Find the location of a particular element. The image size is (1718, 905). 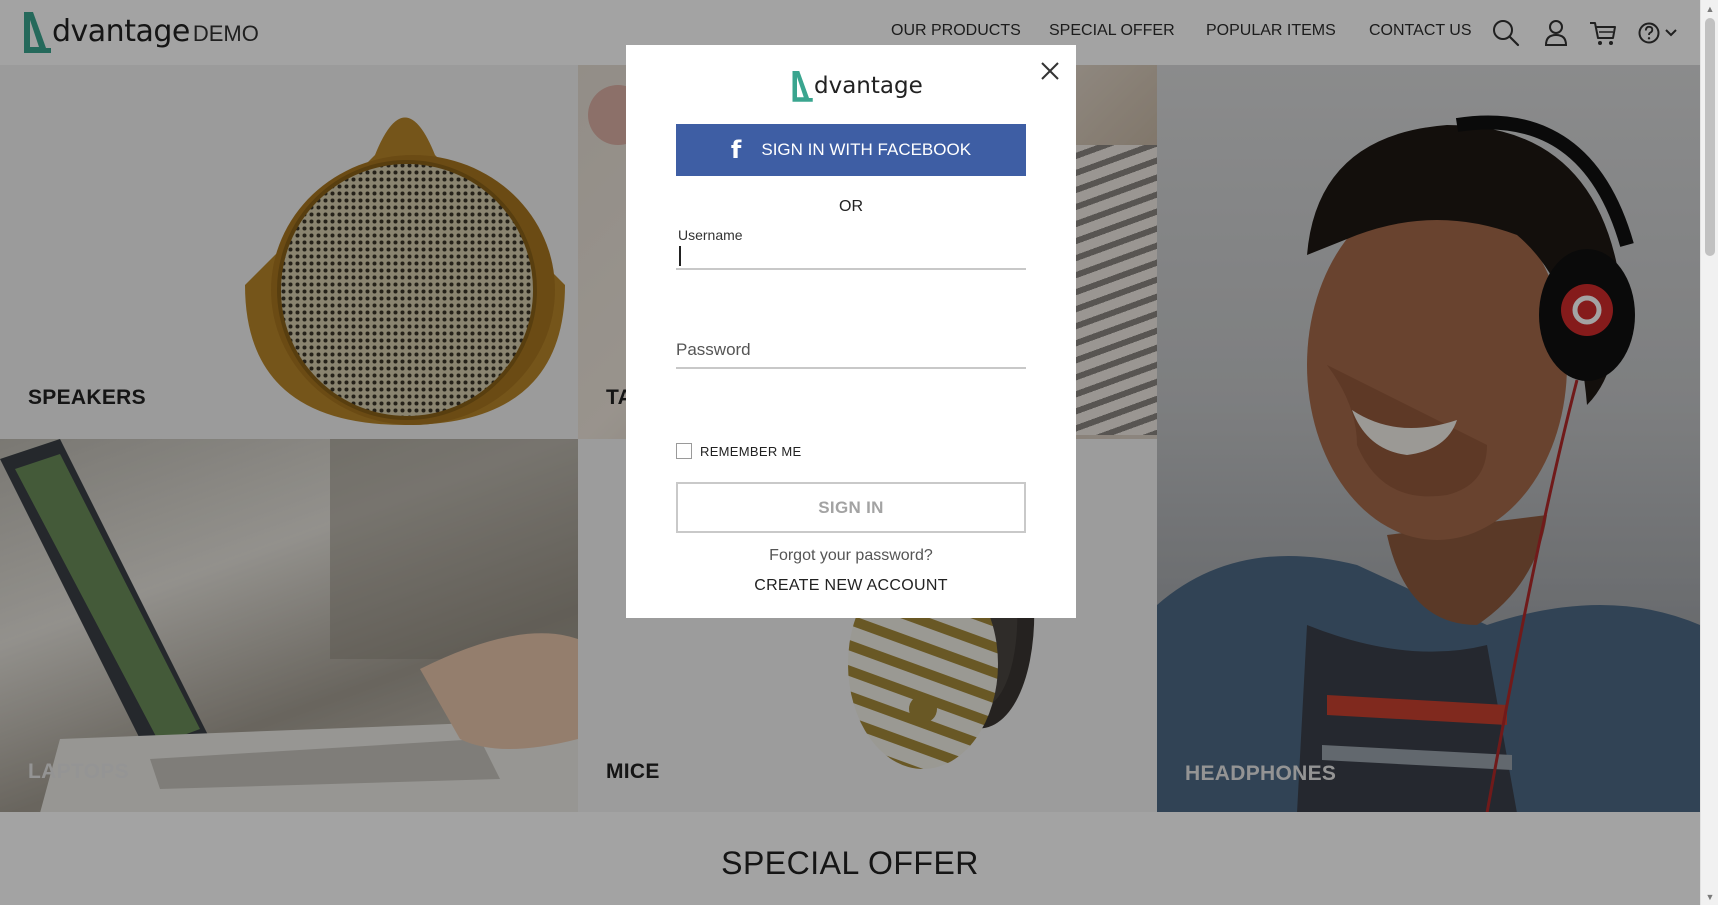

or-divider-text: OR is located at coordinates (851, 206).